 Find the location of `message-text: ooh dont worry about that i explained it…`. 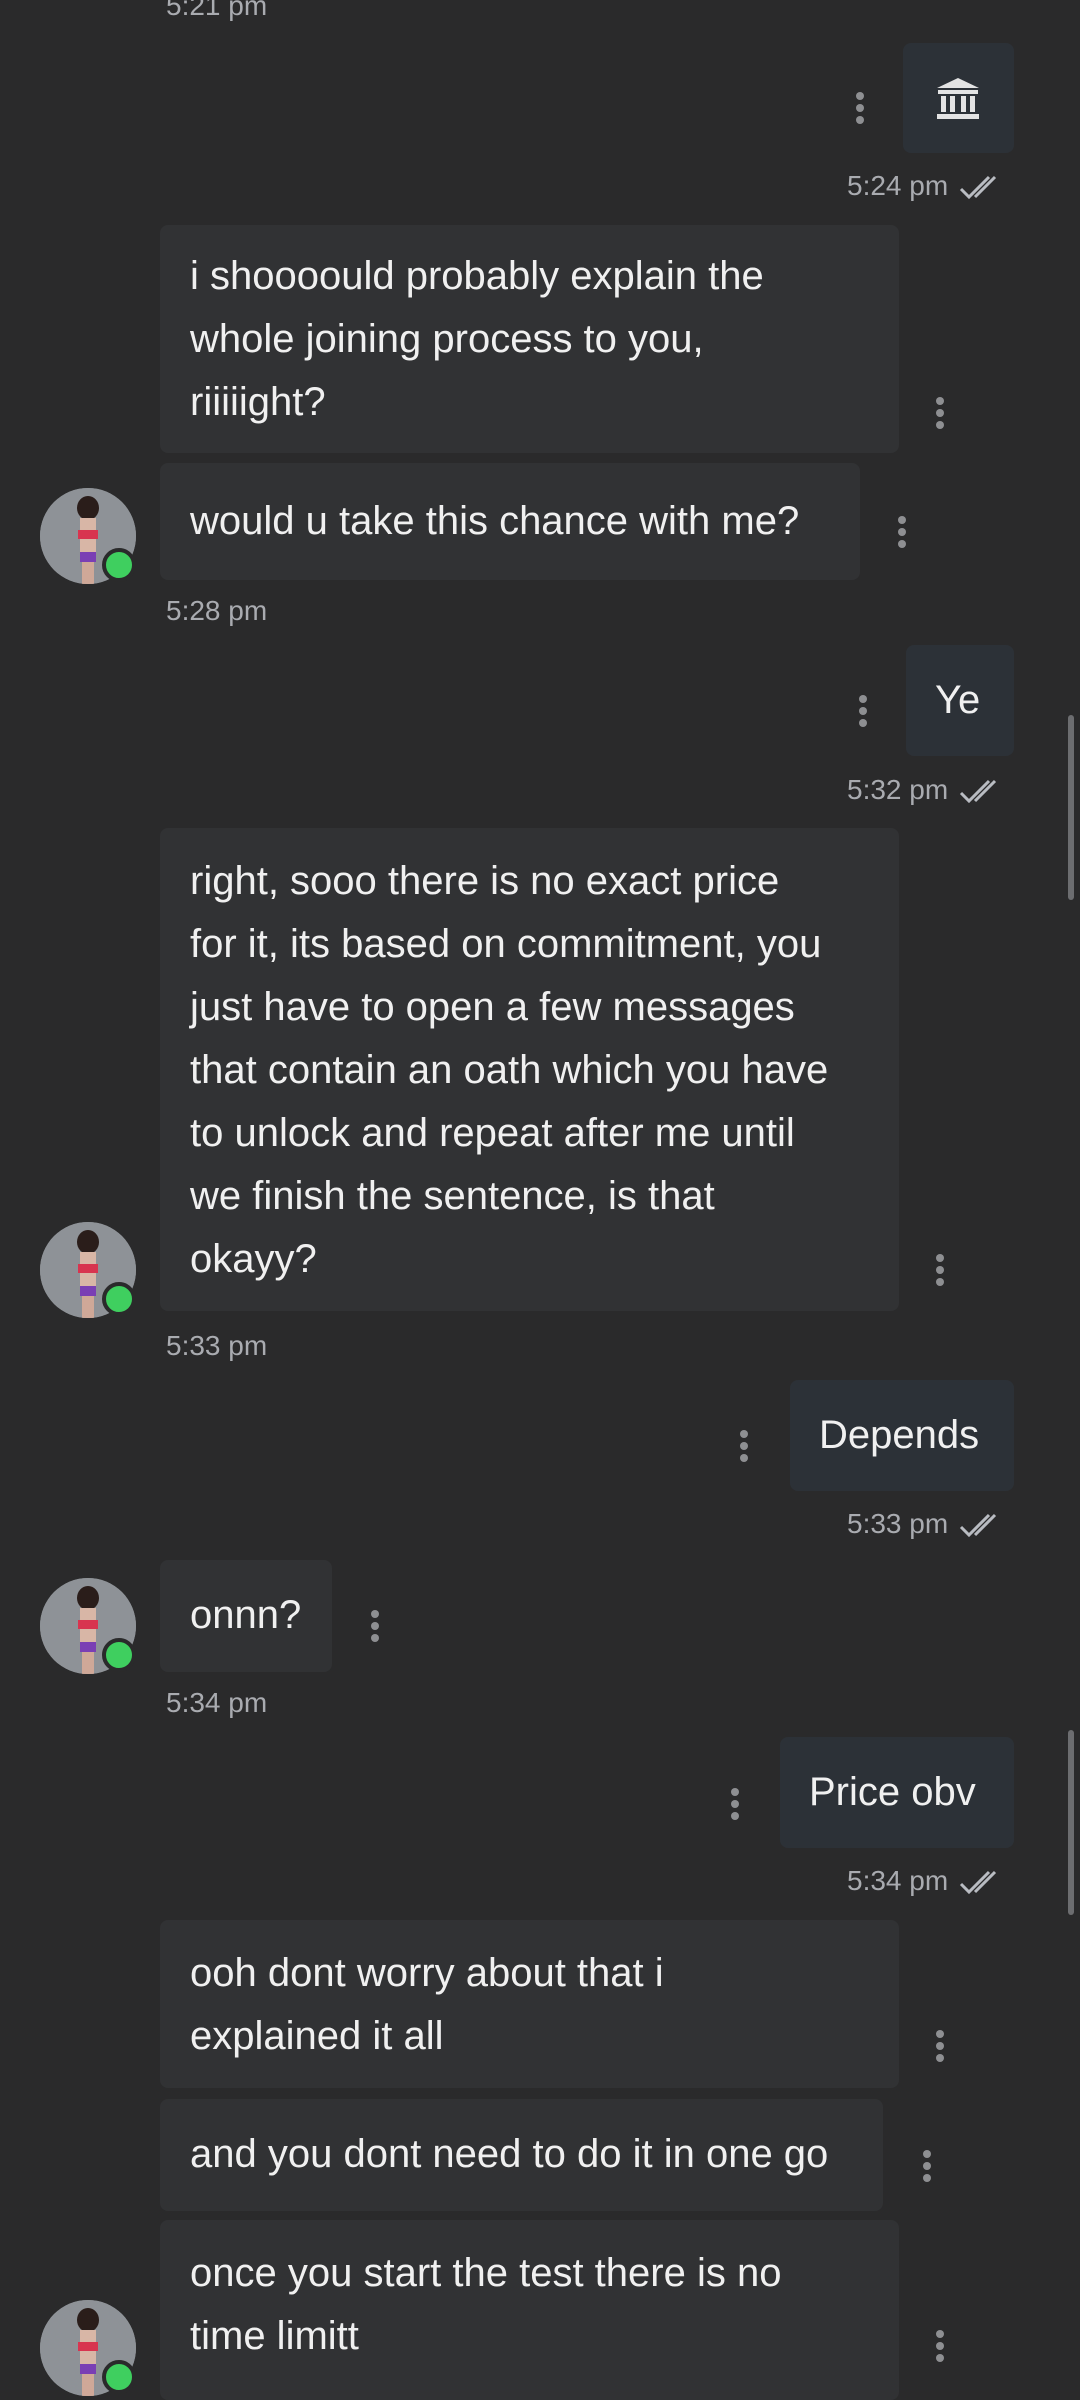

message-text: ooh dont worry about that i explained it… is located at coordinates (427, 2004).